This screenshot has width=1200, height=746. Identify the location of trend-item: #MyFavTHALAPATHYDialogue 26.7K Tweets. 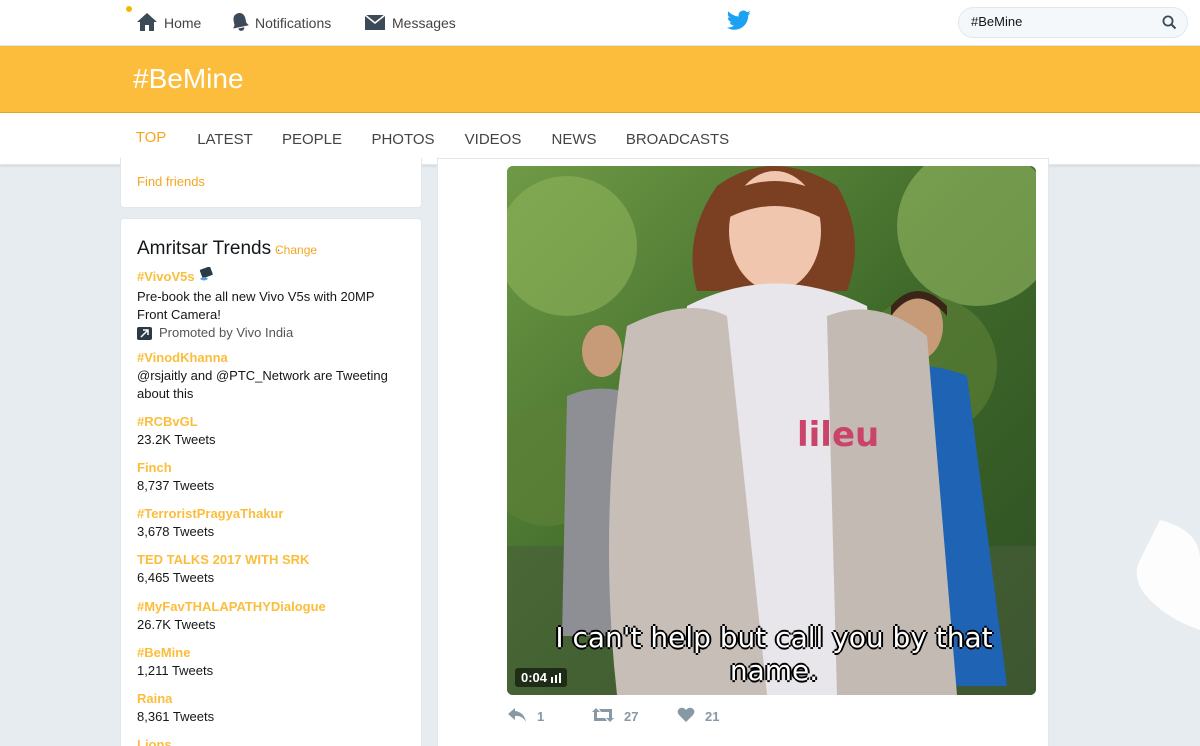
(272, 616).